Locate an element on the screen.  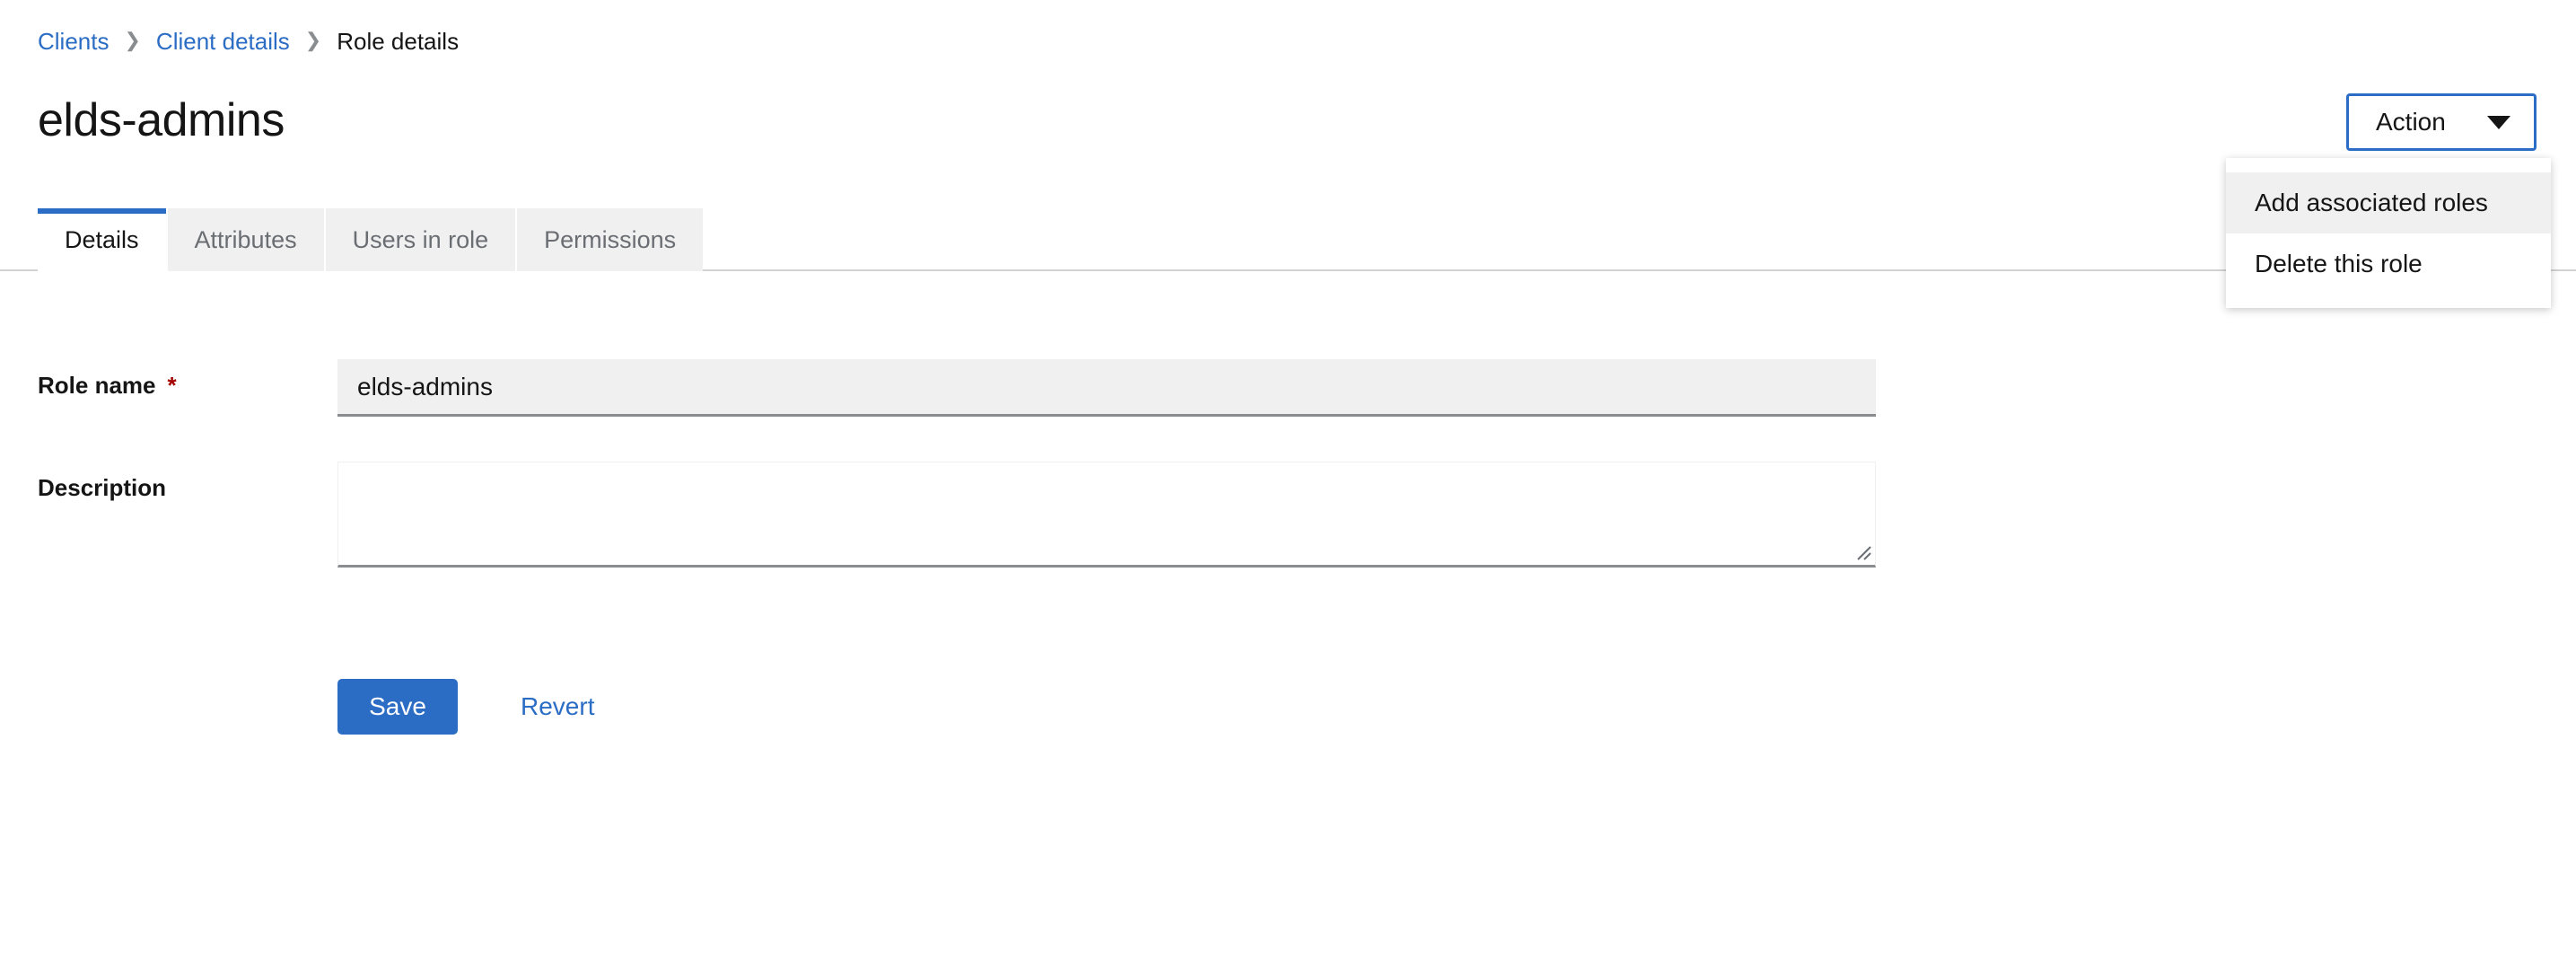
breadcrumb-item-clients: Clients is located at coordinates (73, 41).